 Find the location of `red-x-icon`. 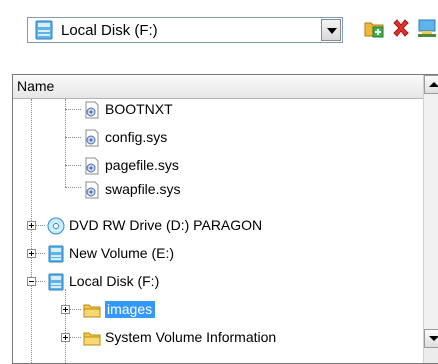

red-x-icon is located at coordinates (401, 28).